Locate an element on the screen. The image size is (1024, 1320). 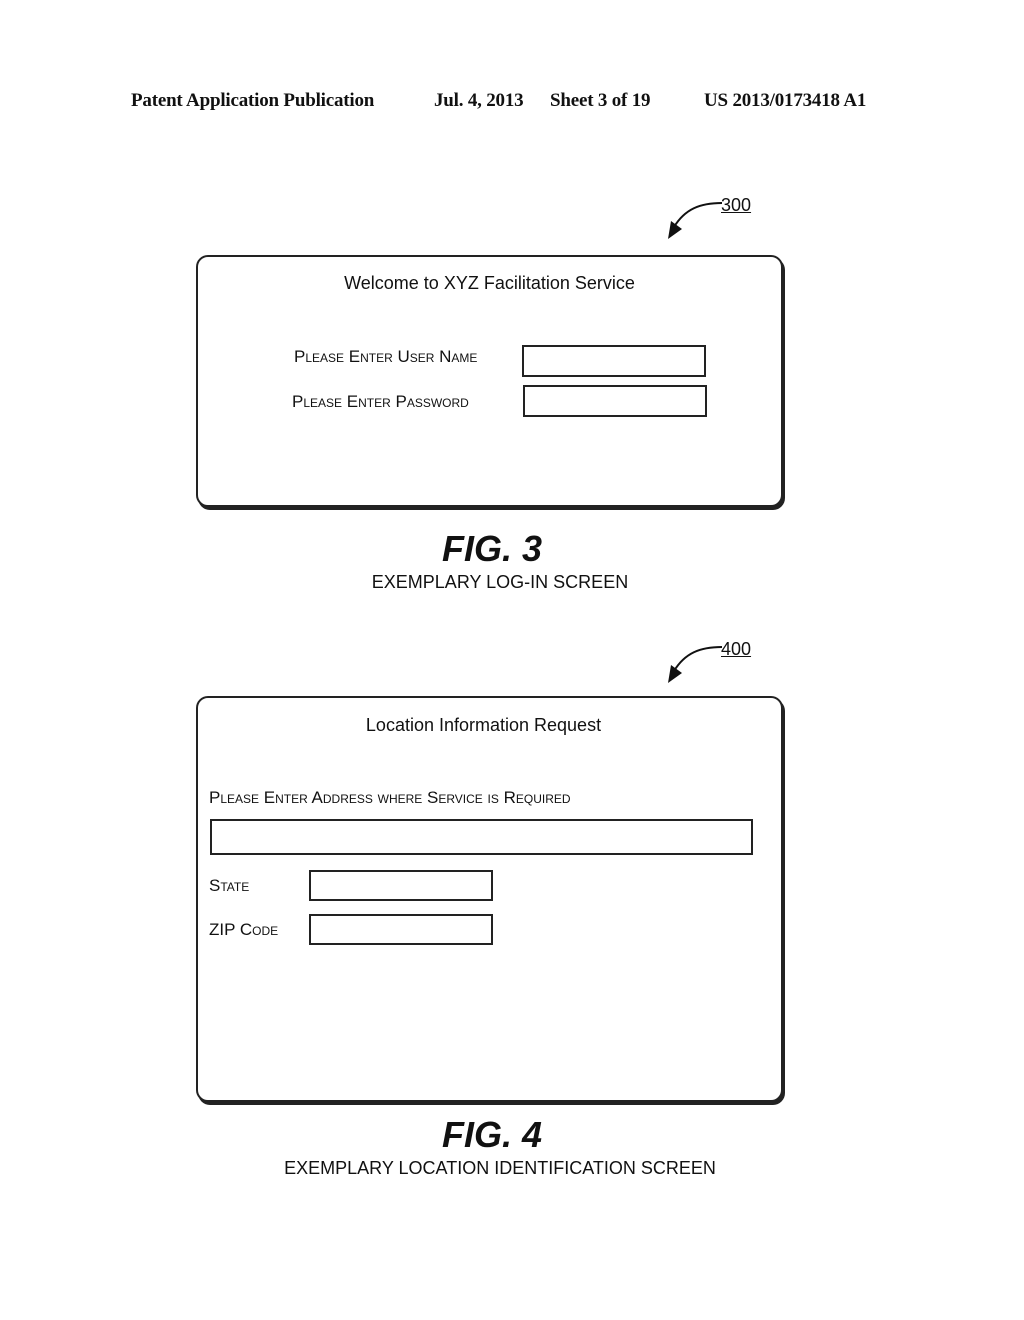
username-input is located at coordinates (614, 361).